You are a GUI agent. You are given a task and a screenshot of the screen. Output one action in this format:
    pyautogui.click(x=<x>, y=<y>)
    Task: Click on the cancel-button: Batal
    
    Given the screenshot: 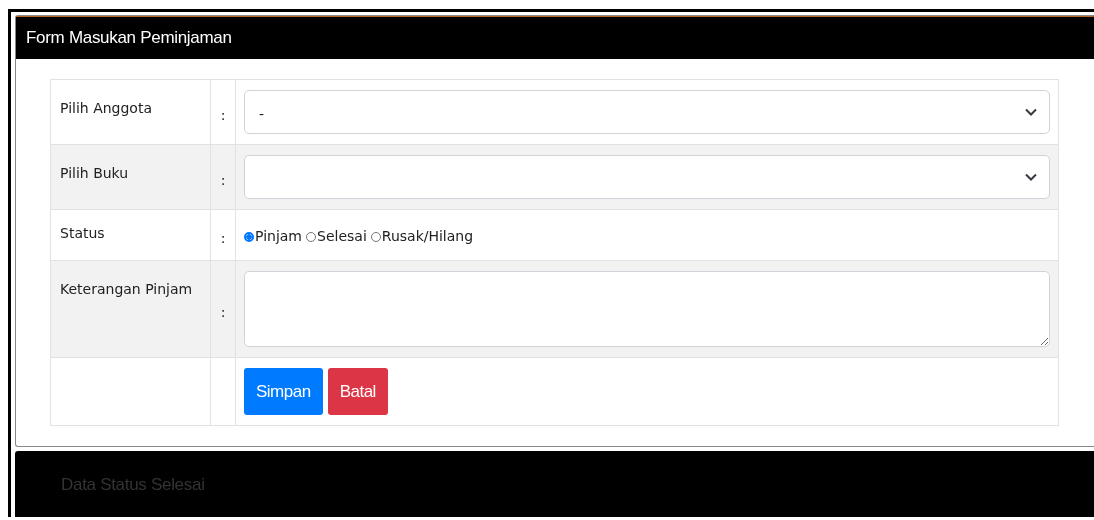 What is the action you would take?
    pyautogui.click(x=357, y=391)
    